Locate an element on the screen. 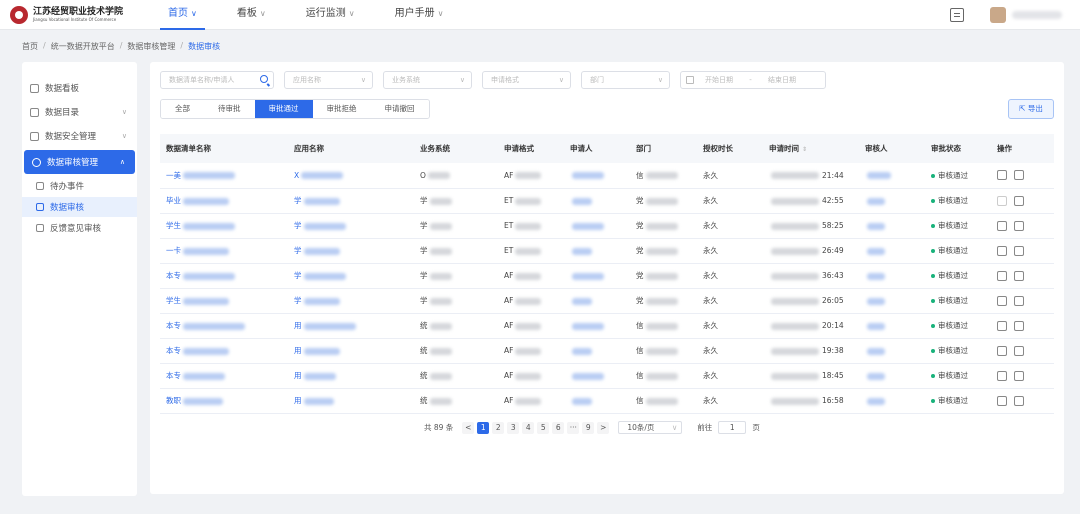 The width and height of the screenshot is (1080, 514). cell-reviewer is located at coordinates (892, 176).